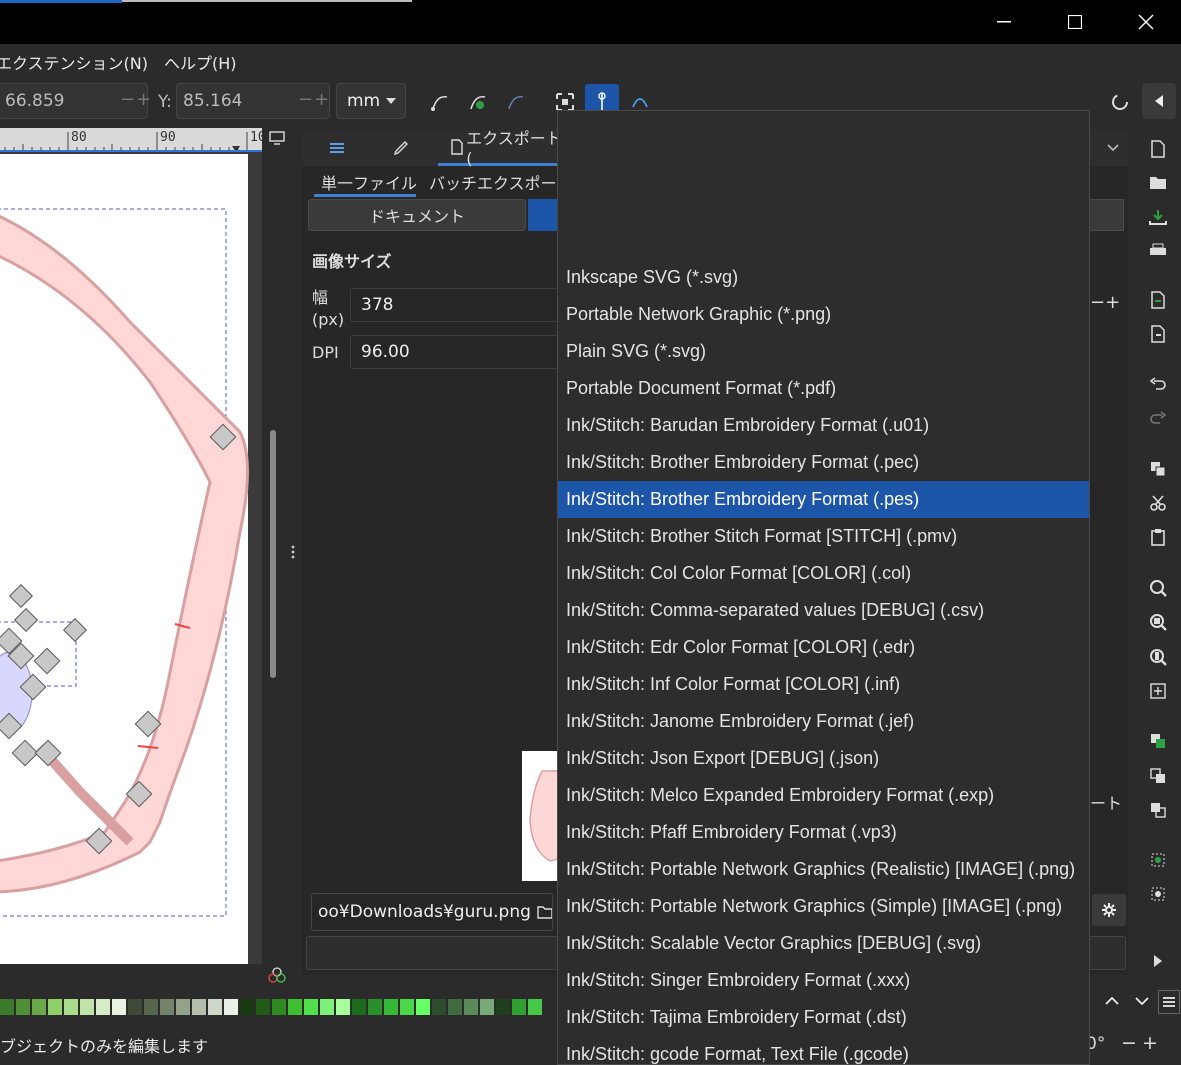  What do you see at coordinates (1158, 334) in the screenshot?
I see `export-button` at bounding box center [1158, 334].